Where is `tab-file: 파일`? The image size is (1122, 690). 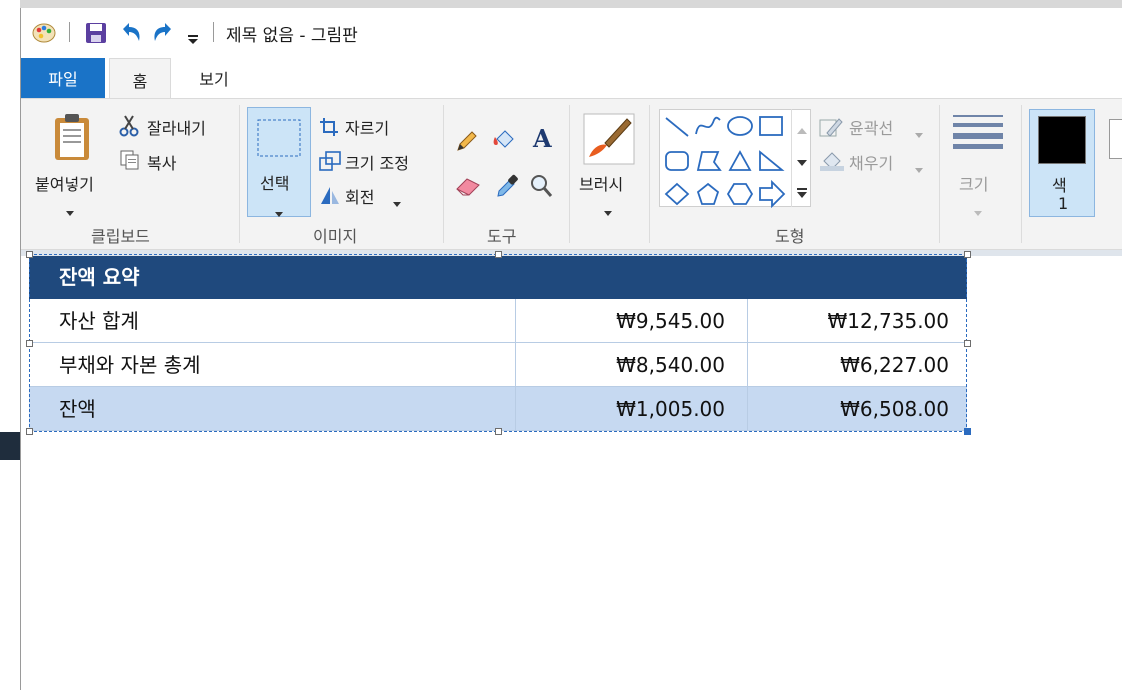
tab-file: 파일 is located at coordinates (63, 78).